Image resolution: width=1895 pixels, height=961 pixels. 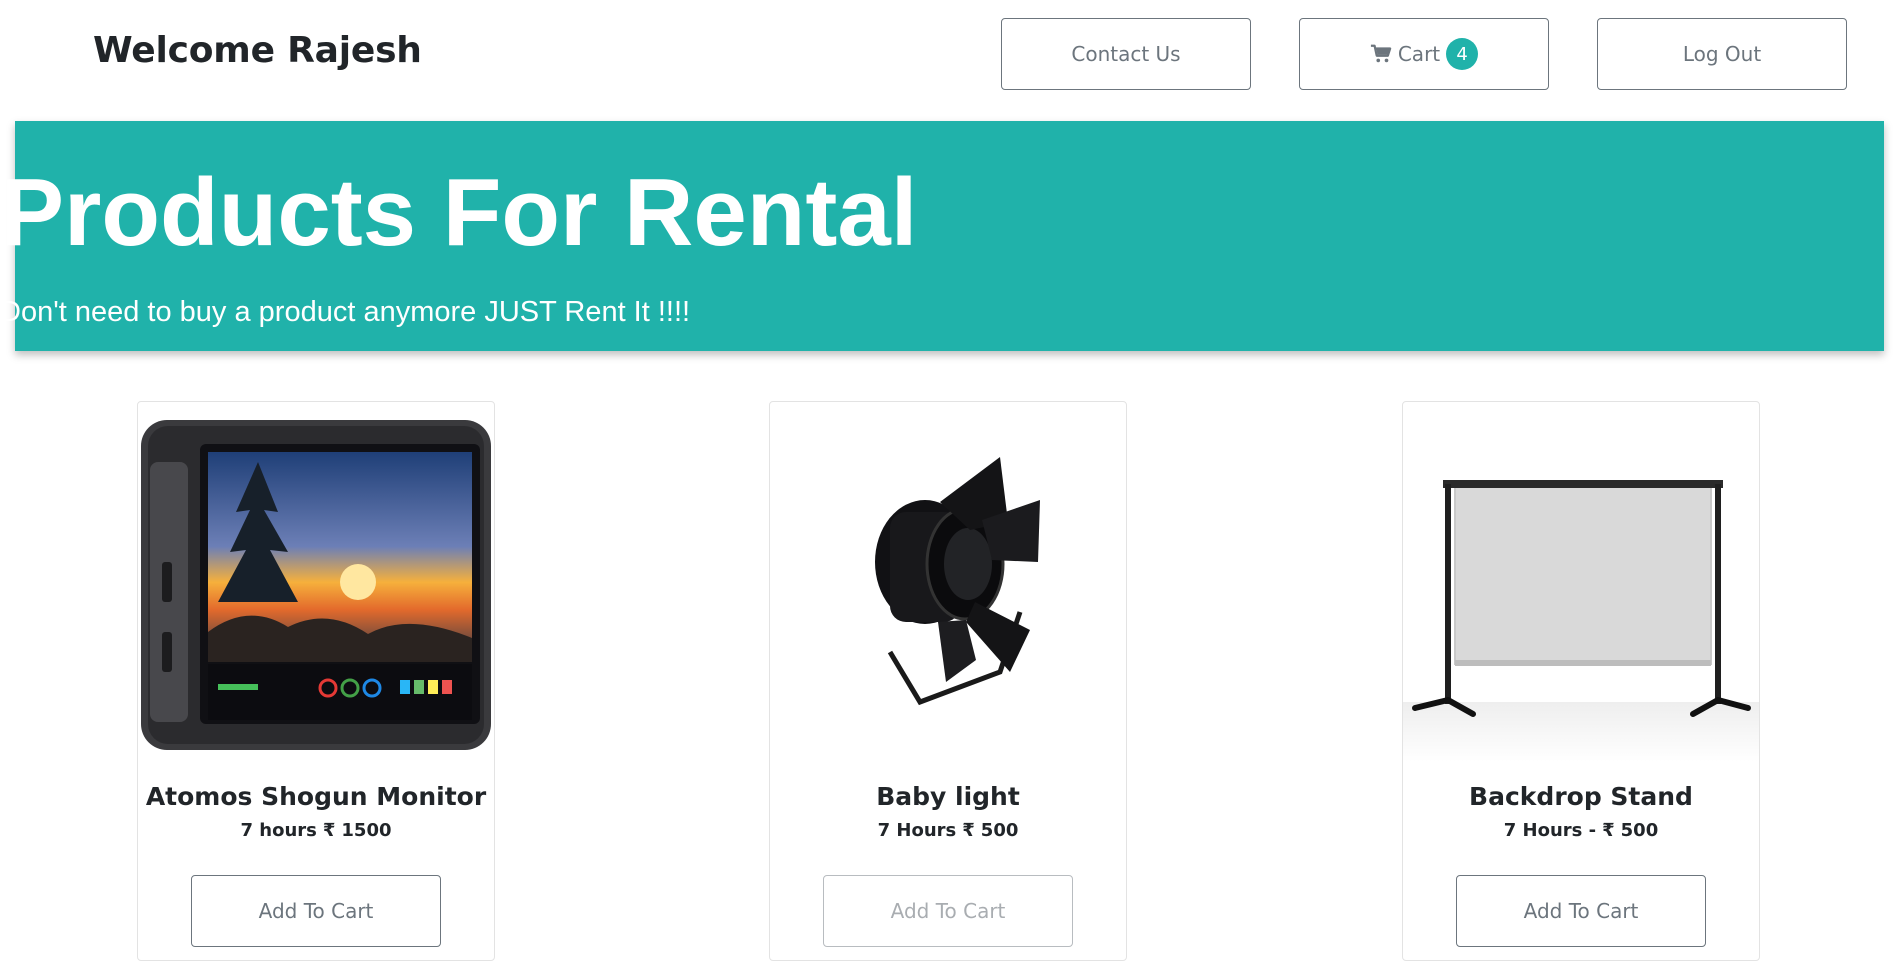 I want to click on cart-button: Cart 4, so click(x=1424, y=54).